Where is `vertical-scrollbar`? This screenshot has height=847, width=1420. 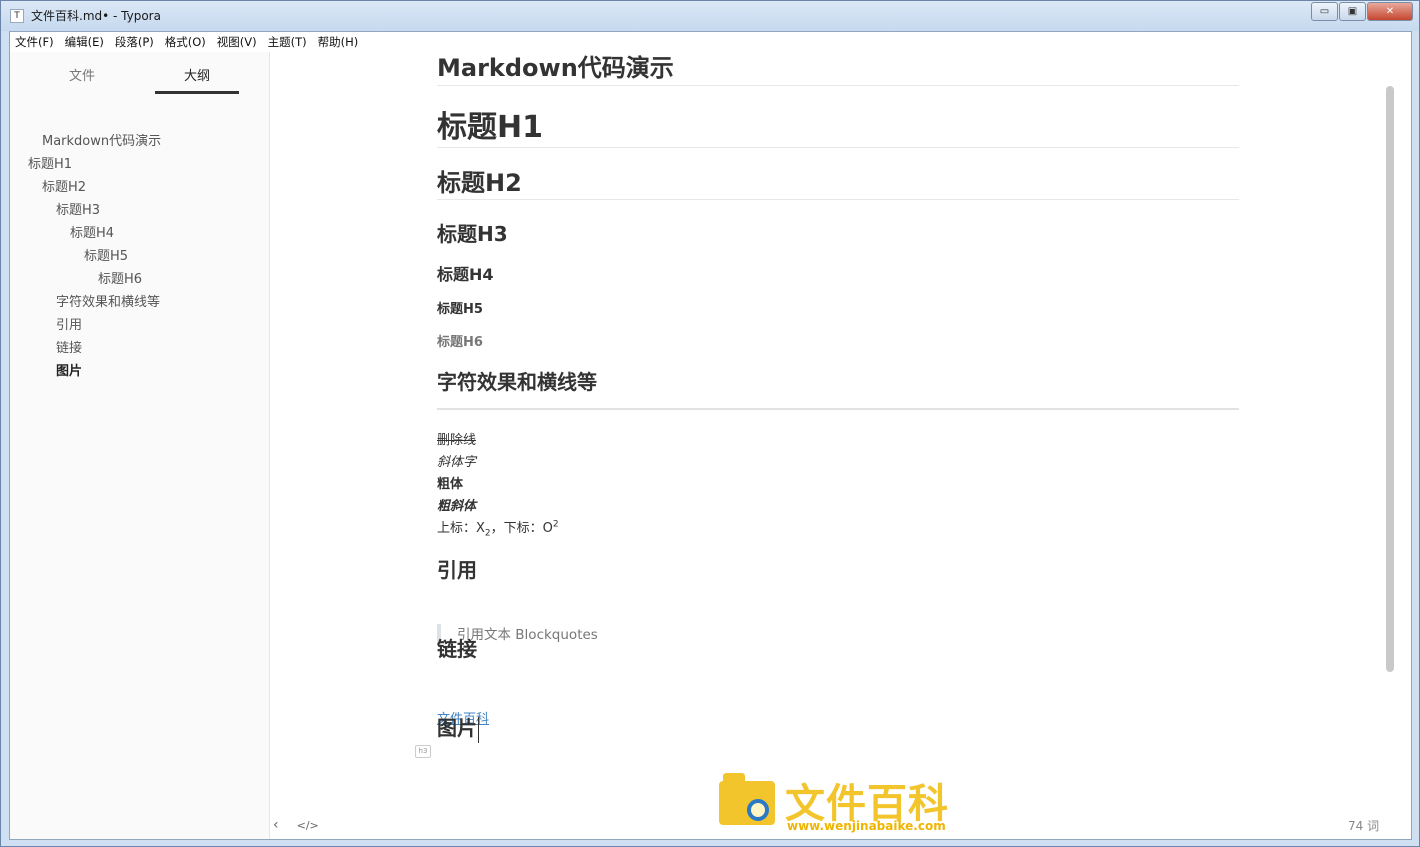 vertical-scrollbar is located at coordinates (1390, 435).